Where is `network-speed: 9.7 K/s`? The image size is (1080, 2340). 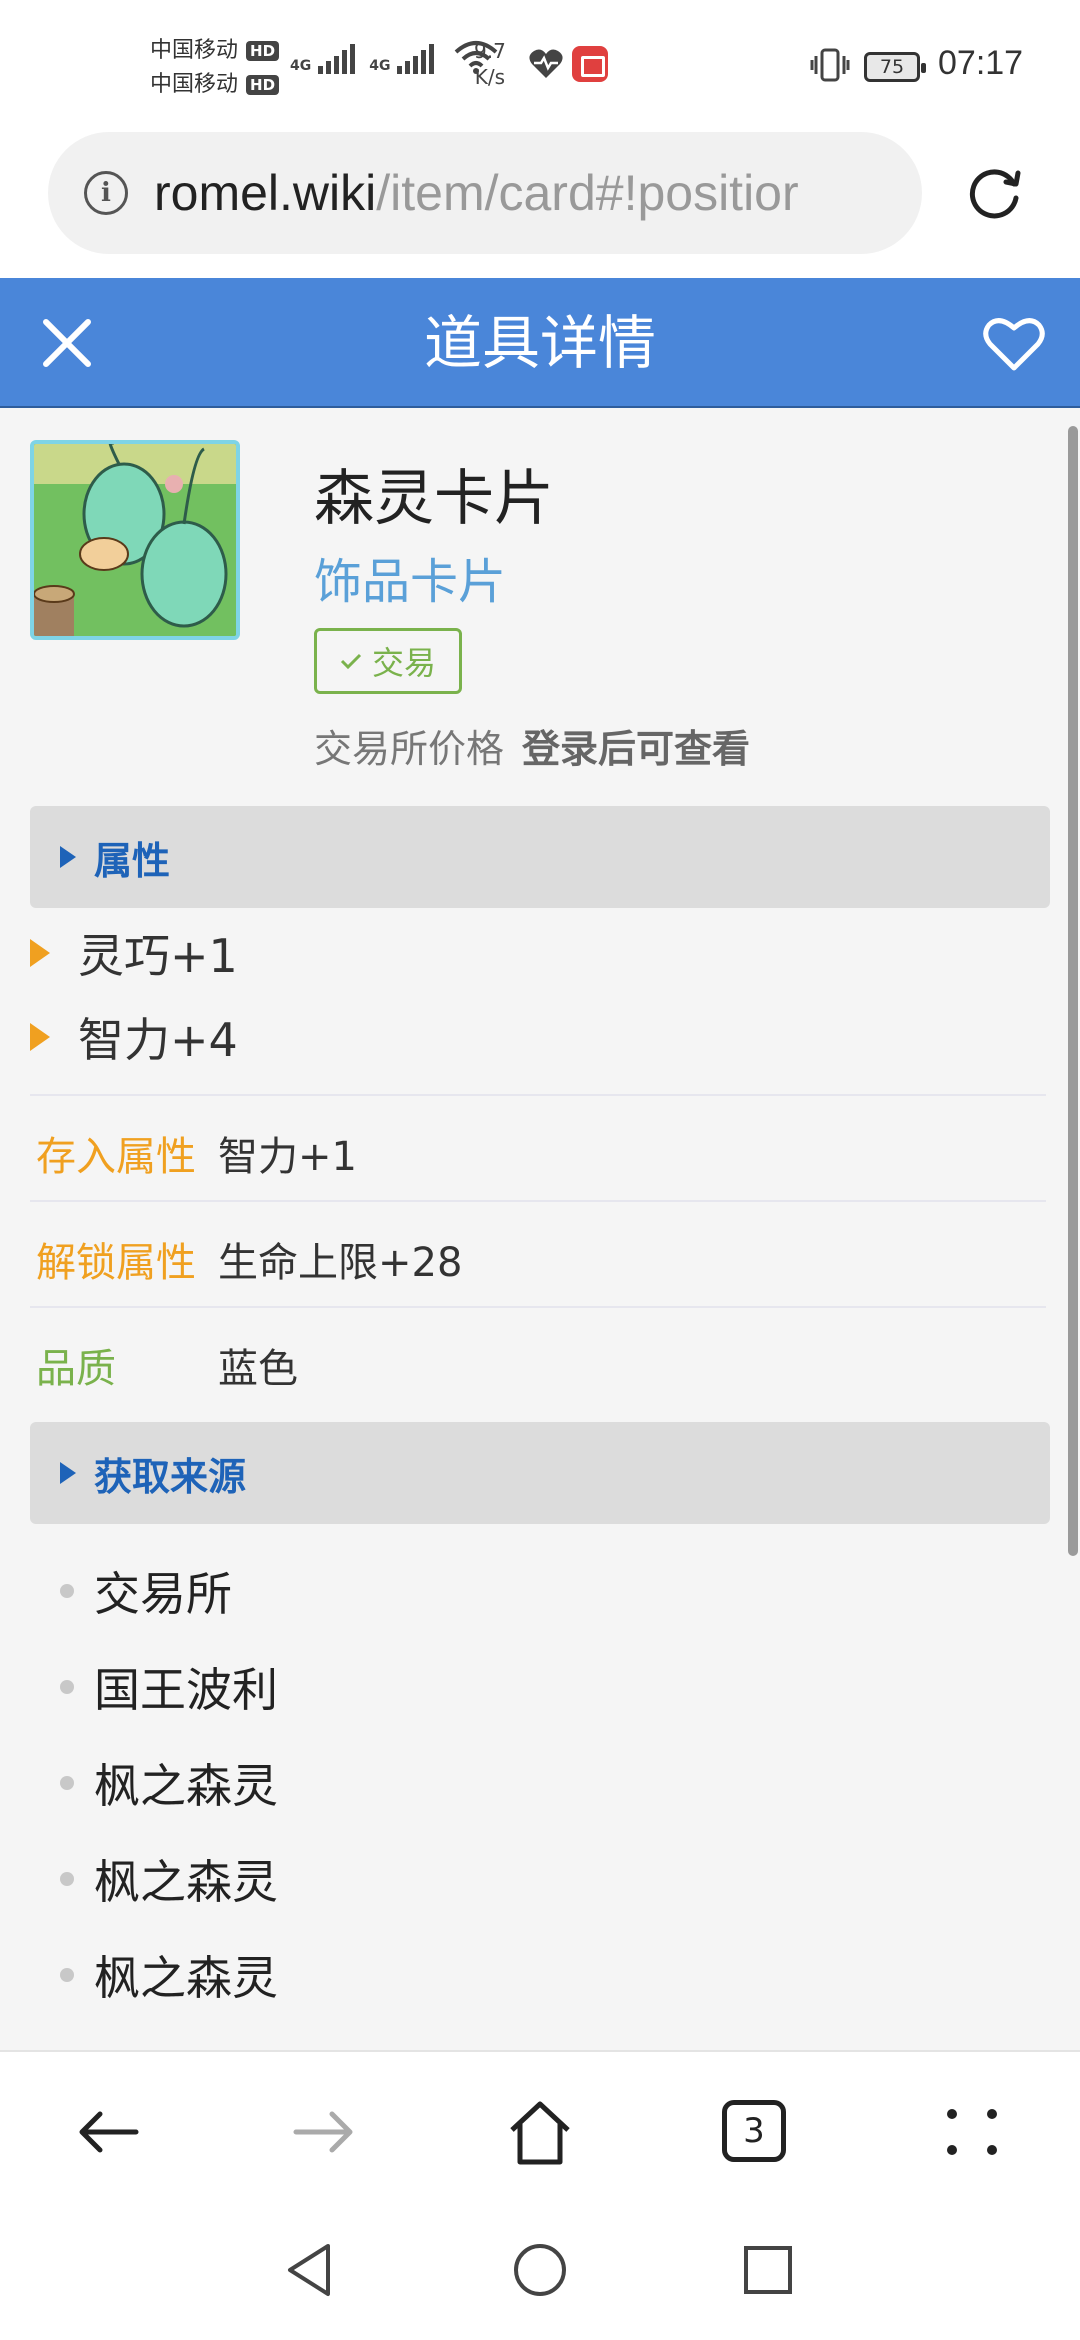 network-speed: 9.7 K/s is located at coordinates (490, 64).